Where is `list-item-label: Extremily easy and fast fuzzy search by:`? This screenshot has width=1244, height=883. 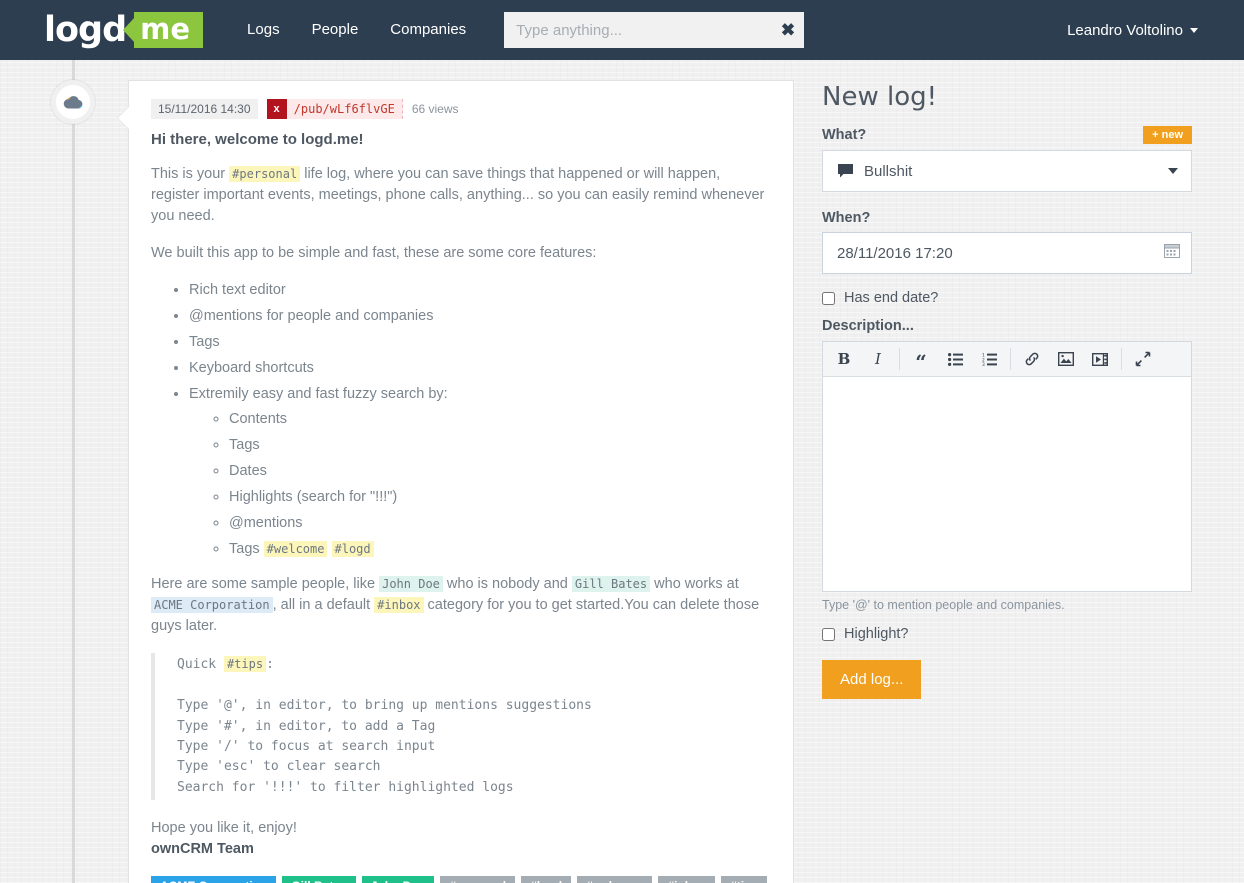 list-item-label: Extremily easy and fast fuzzy search by: is located at coordinates (318, 394).